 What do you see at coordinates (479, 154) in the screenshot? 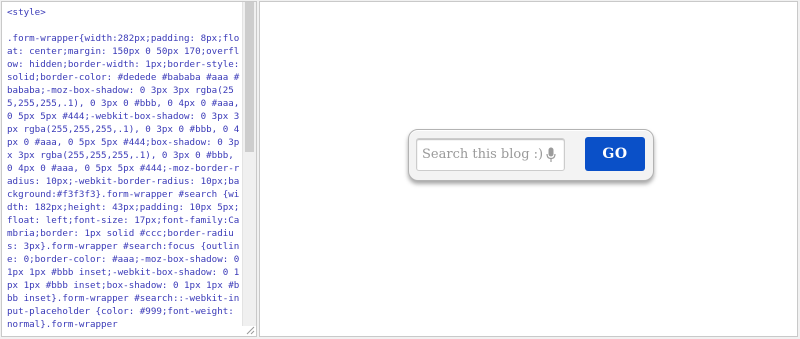
I see `search-input` at bounding box center [479, 154].